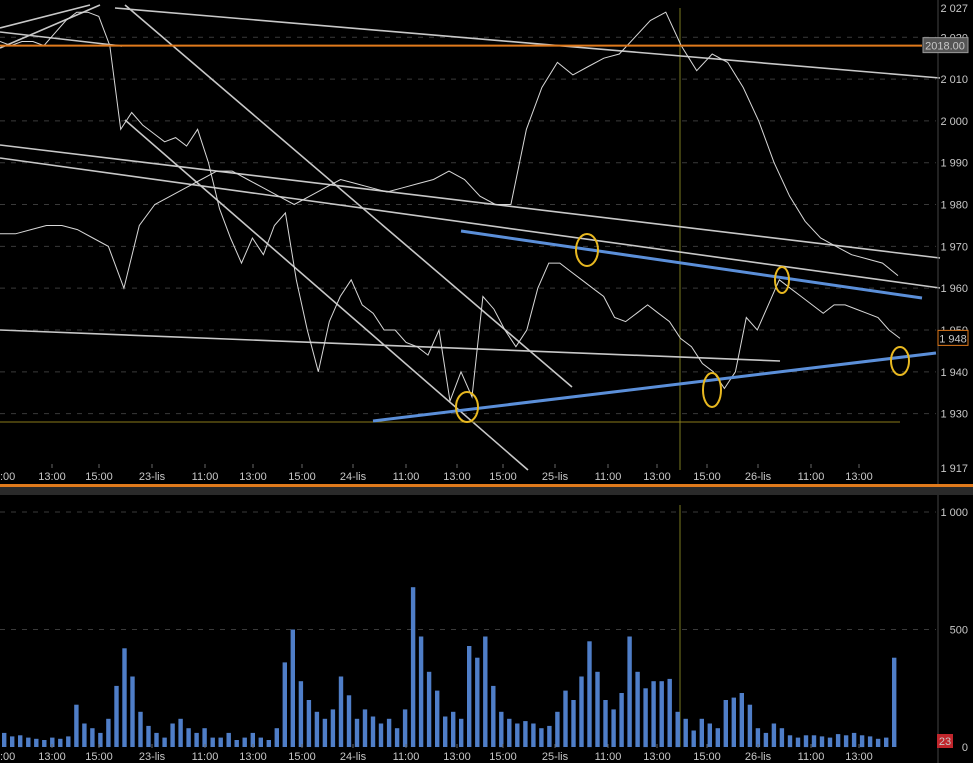  Describe the element at coordinates (486, 491) in the screenshot. I see `panel-separator` at that location.